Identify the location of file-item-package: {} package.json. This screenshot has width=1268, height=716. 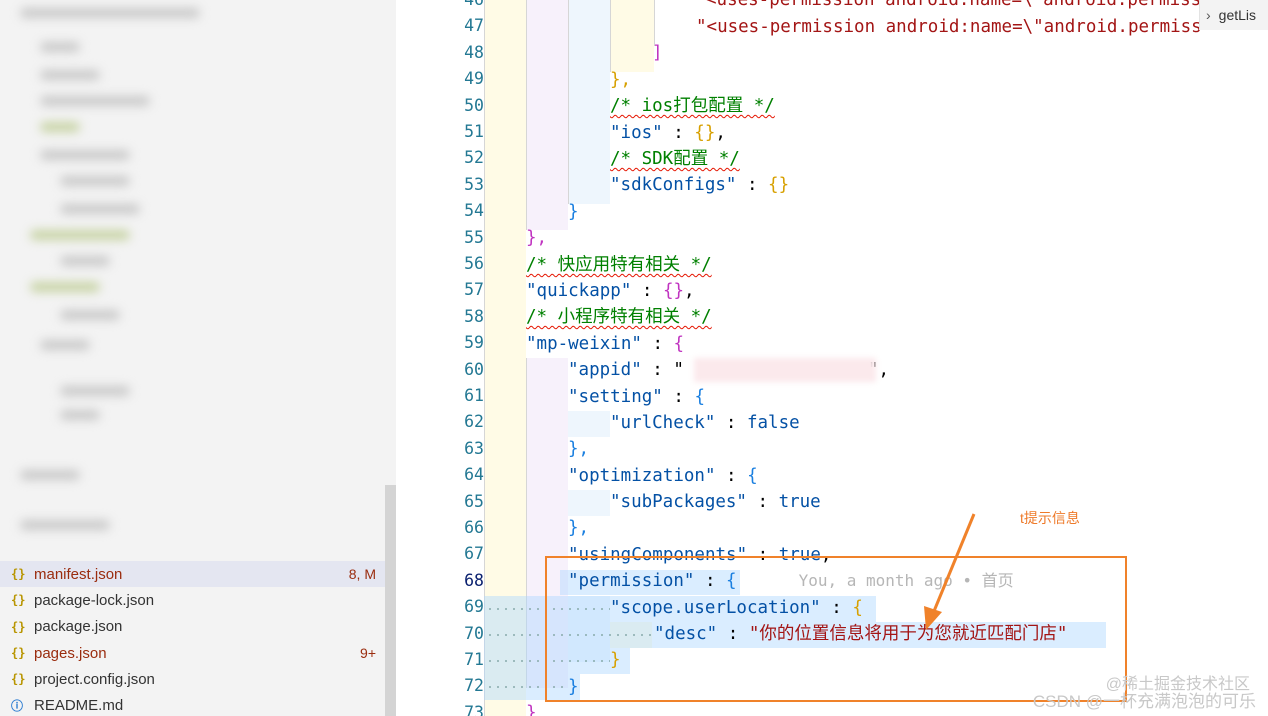
(192, 627).